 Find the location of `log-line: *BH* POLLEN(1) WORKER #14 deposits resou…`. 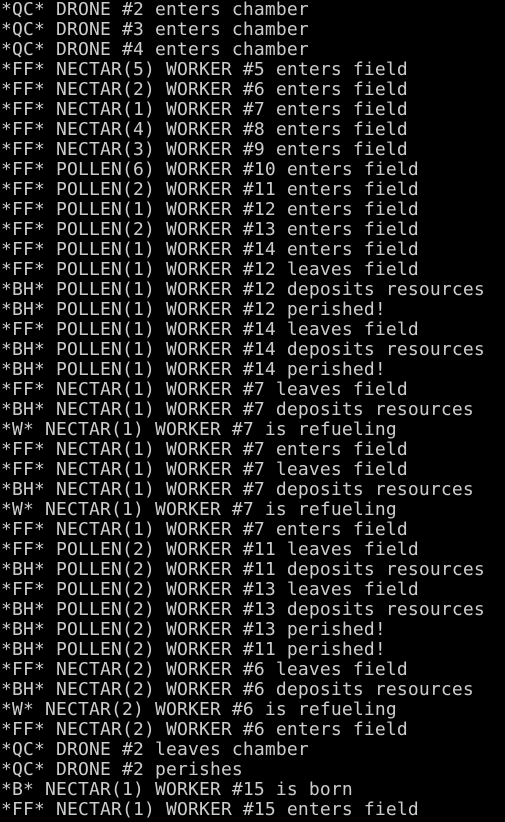

log-line: *BH* POLLEN(1) WORKER #14 deposits resou… is located at coordinates (243, 349).